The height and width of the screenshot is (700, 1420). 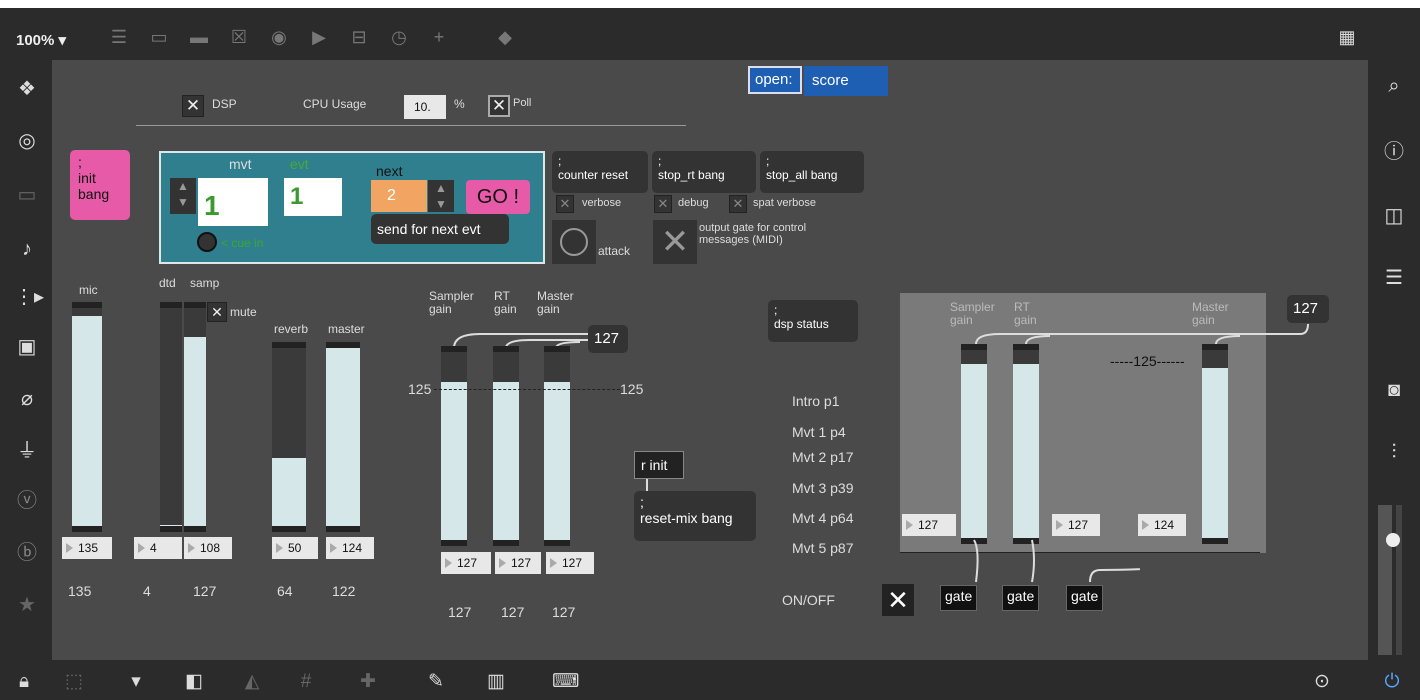 I want to click on reset-mix-text: reset-mix bang, so click(x=686, y=518).